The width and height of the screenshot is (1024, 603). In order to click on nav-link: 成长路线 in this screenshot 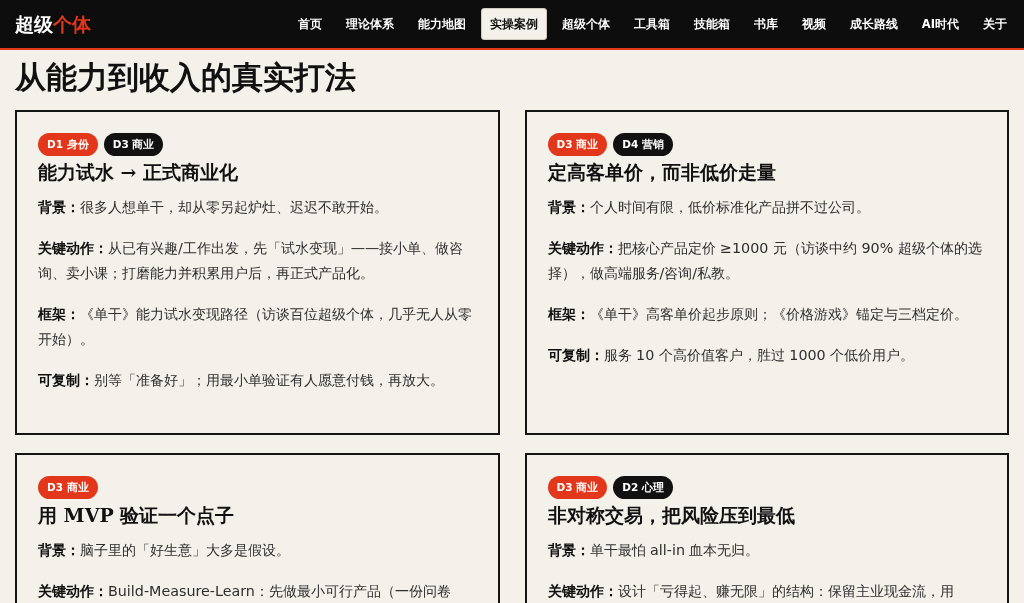, I will do `click(873, 24)`.